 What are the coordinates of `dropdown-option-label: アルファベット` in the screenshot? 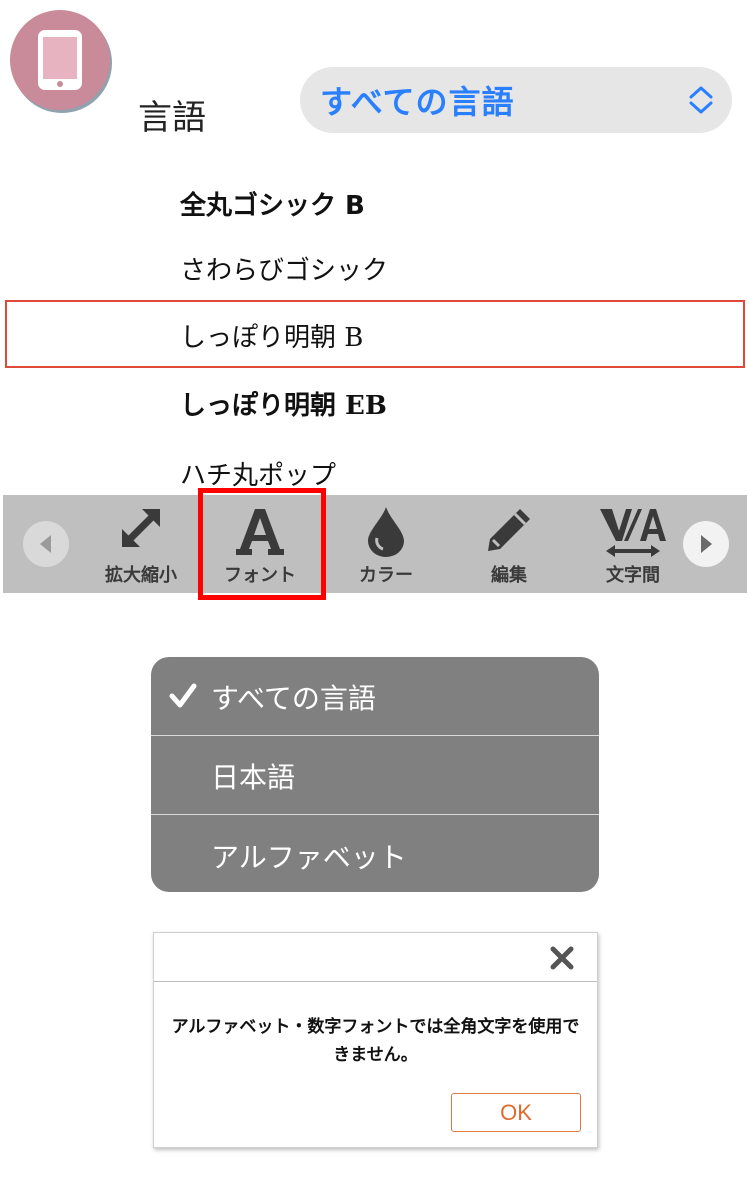 It's located at (309, 857).